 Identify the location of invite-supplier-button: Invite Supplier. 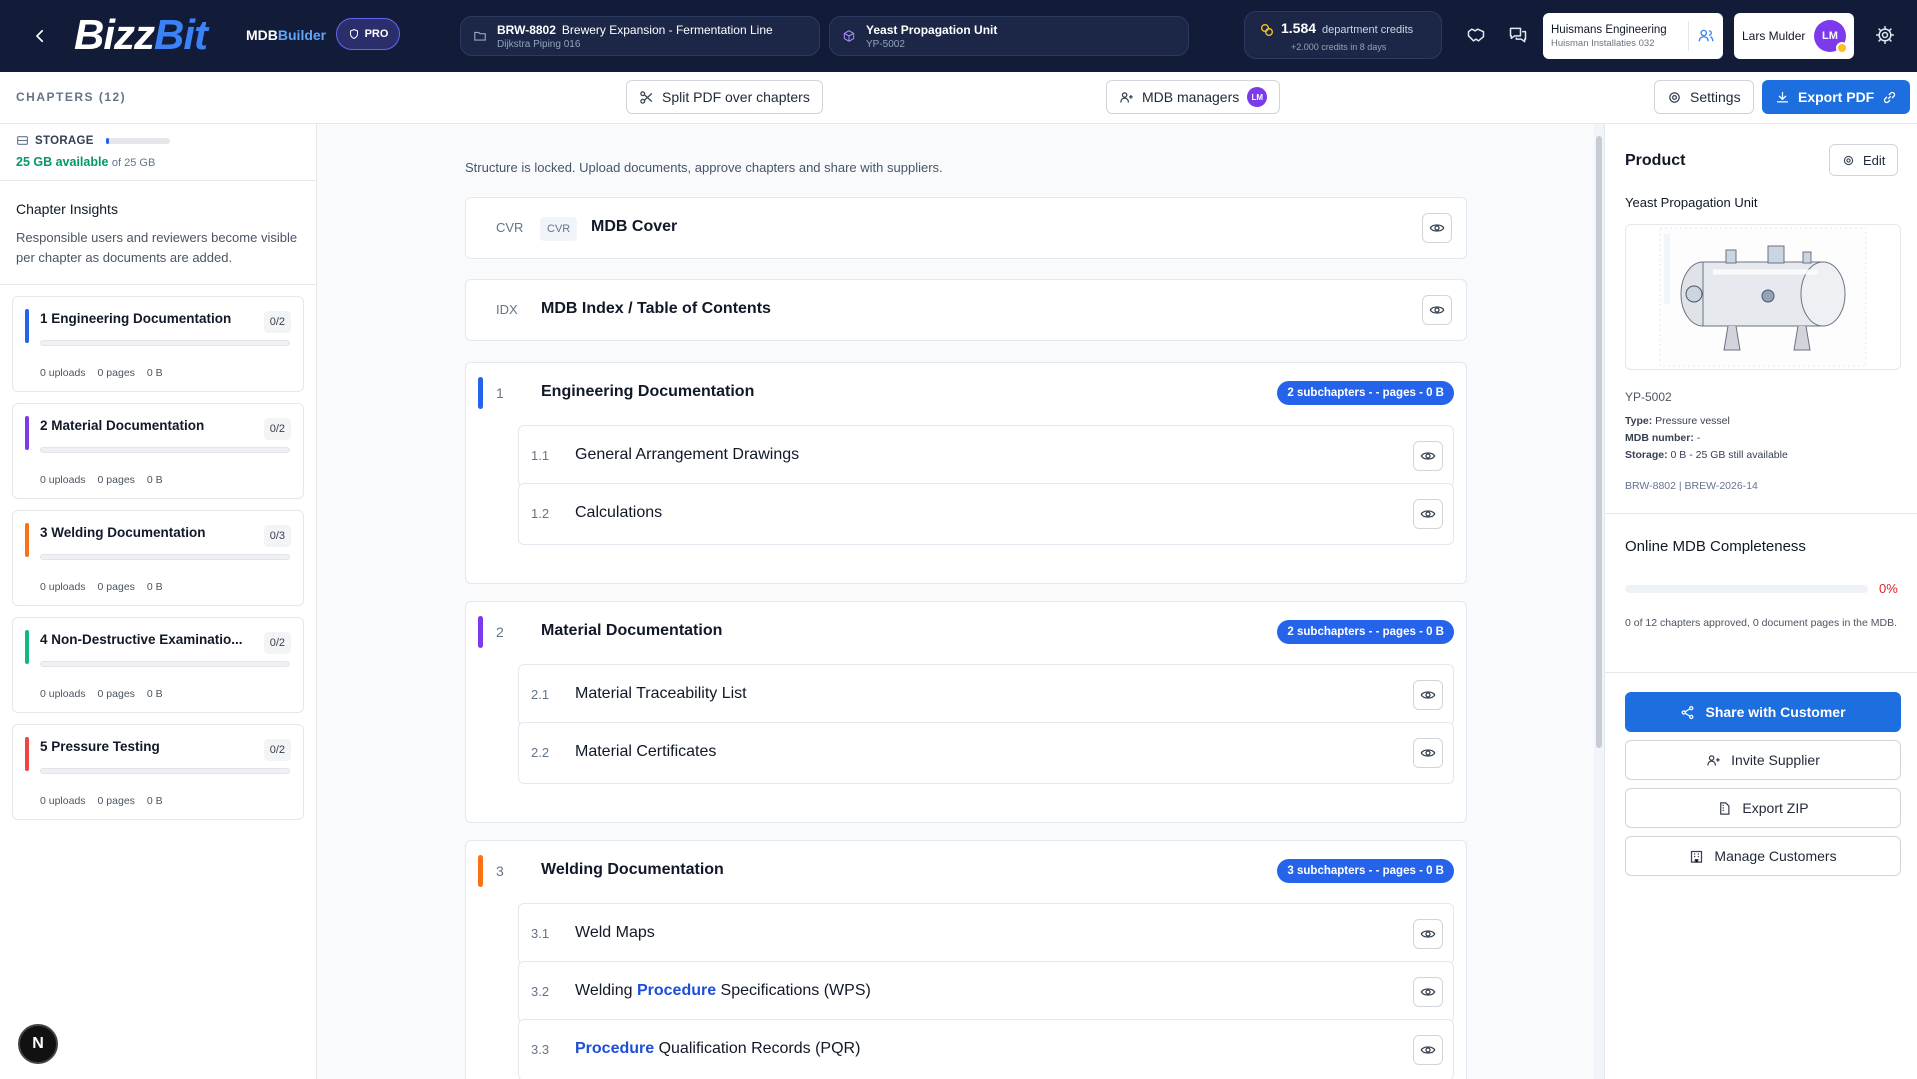
(1763, 760).